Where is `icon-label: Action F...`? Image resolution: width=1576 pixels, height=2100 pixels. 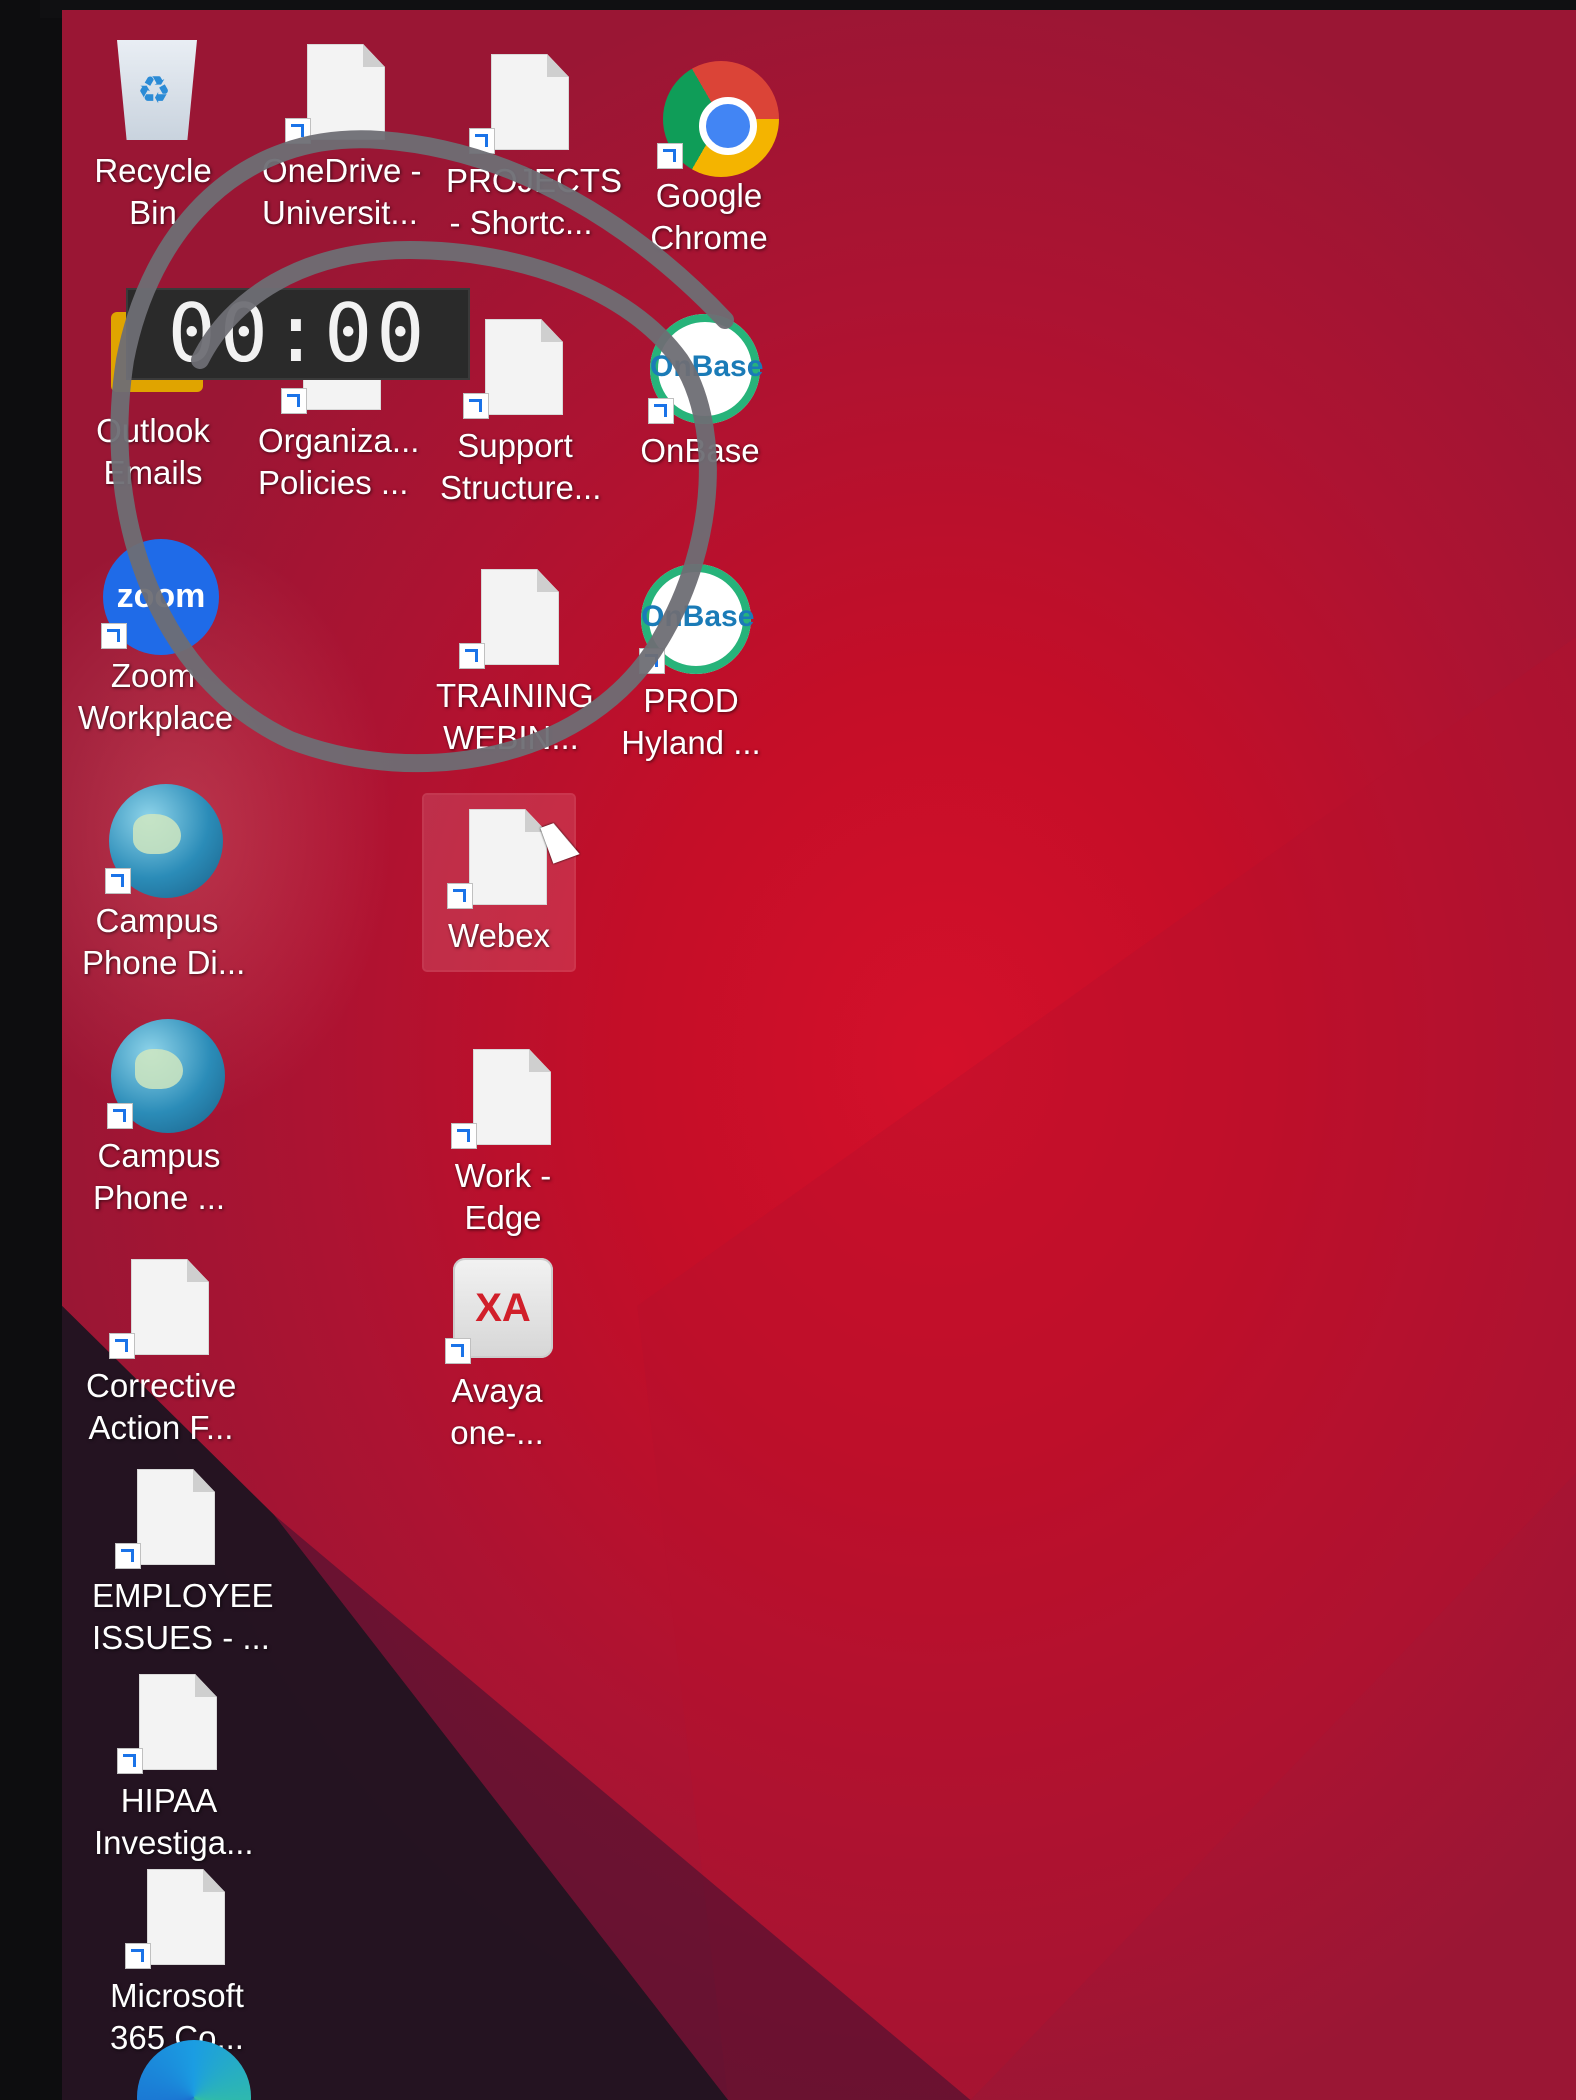
icon-label: Action F... is located at coordinates (161, 1427).